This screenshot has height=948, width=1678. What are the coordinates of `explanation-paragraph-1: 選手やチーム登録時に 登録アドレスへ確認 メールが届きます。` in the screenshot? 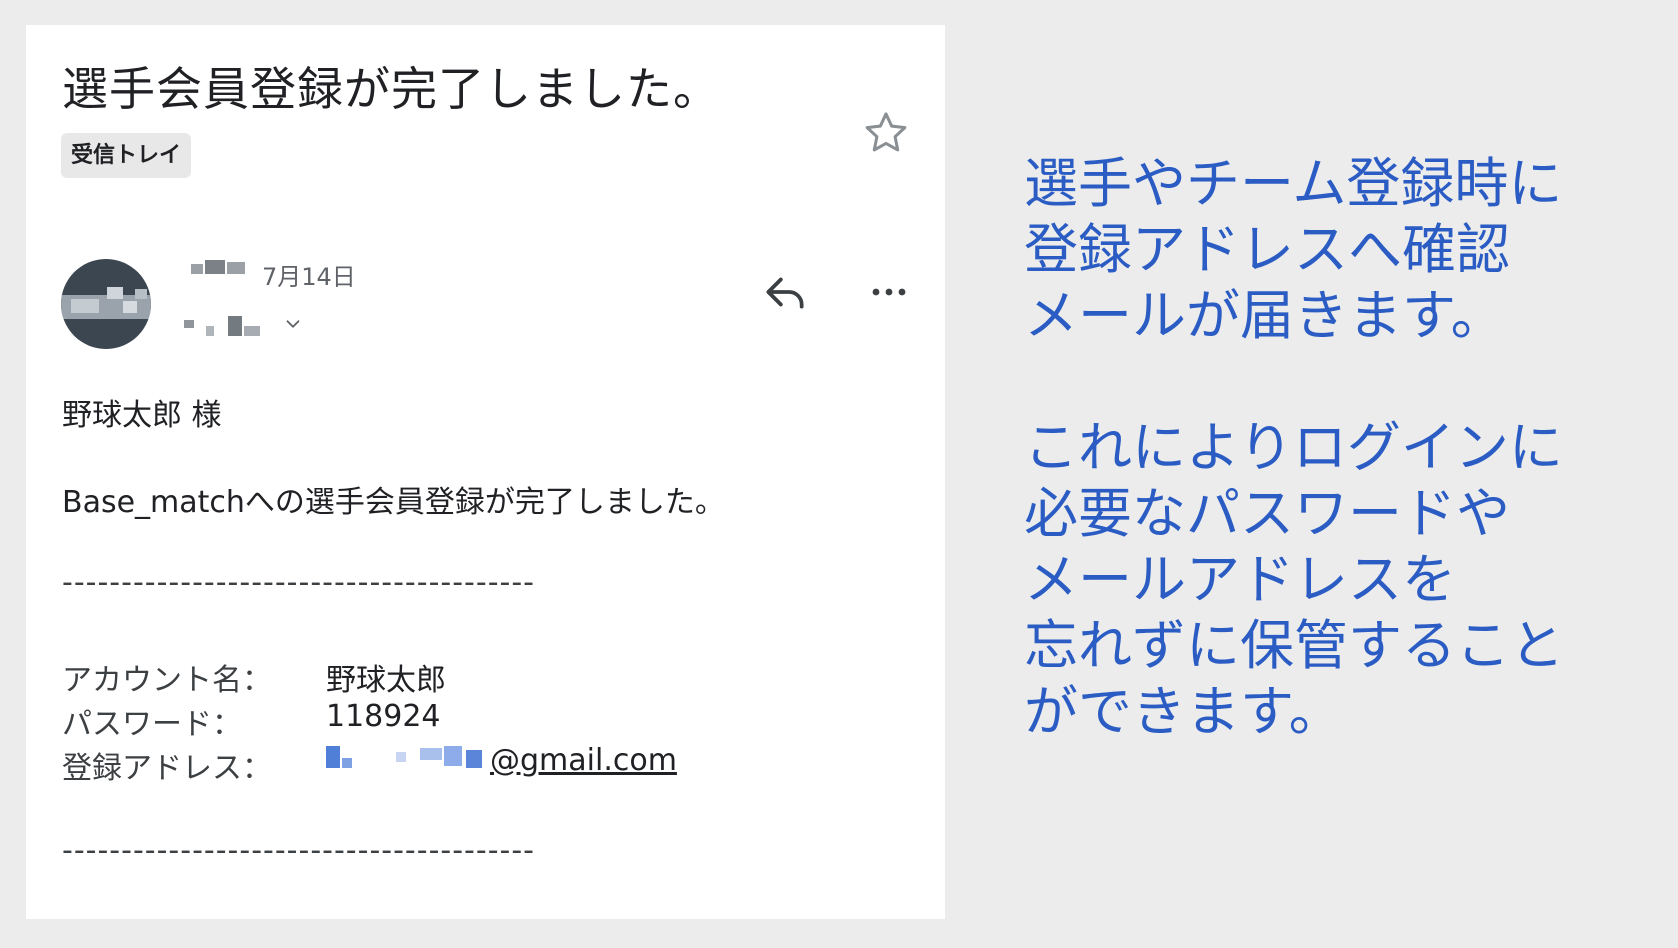 It's located at (1324, 250).